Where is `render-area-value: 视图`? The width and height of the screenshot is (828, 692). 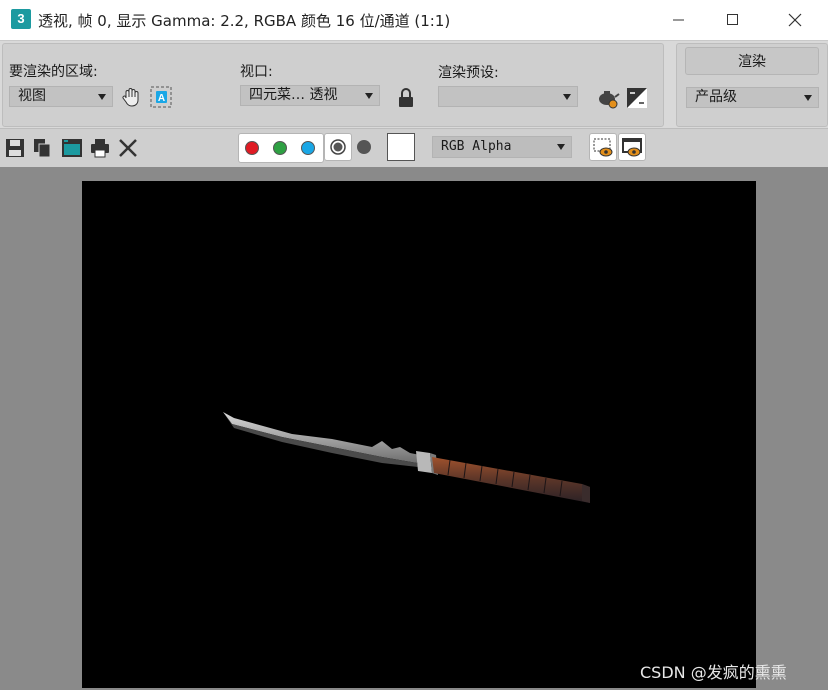
render-area-value: 视图 is located at coordinates (32, 96).